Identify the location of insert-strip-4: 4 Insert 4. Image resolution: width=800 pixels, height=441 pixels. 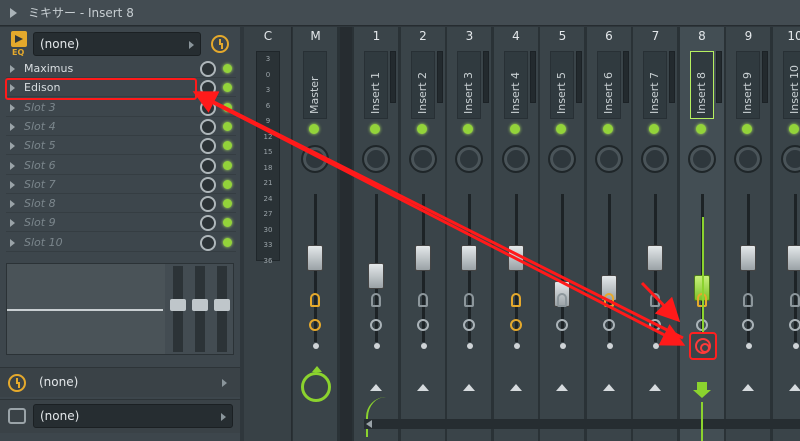
(516, 234).